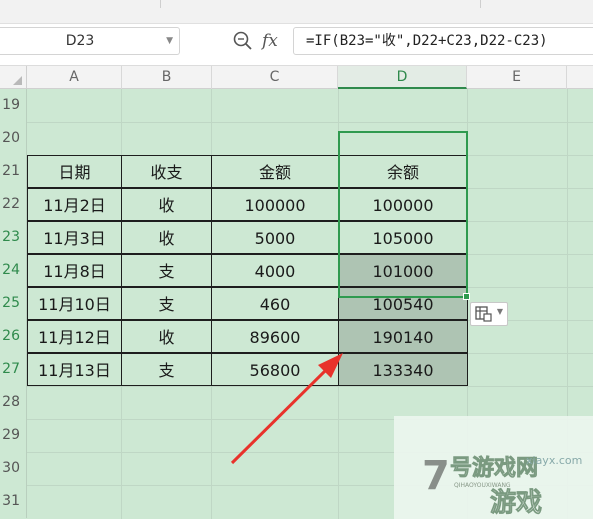  What do you see at coordinates (13, 336) in the screenshot?
I see `row-header: 26` at bounding box center [13, 336].